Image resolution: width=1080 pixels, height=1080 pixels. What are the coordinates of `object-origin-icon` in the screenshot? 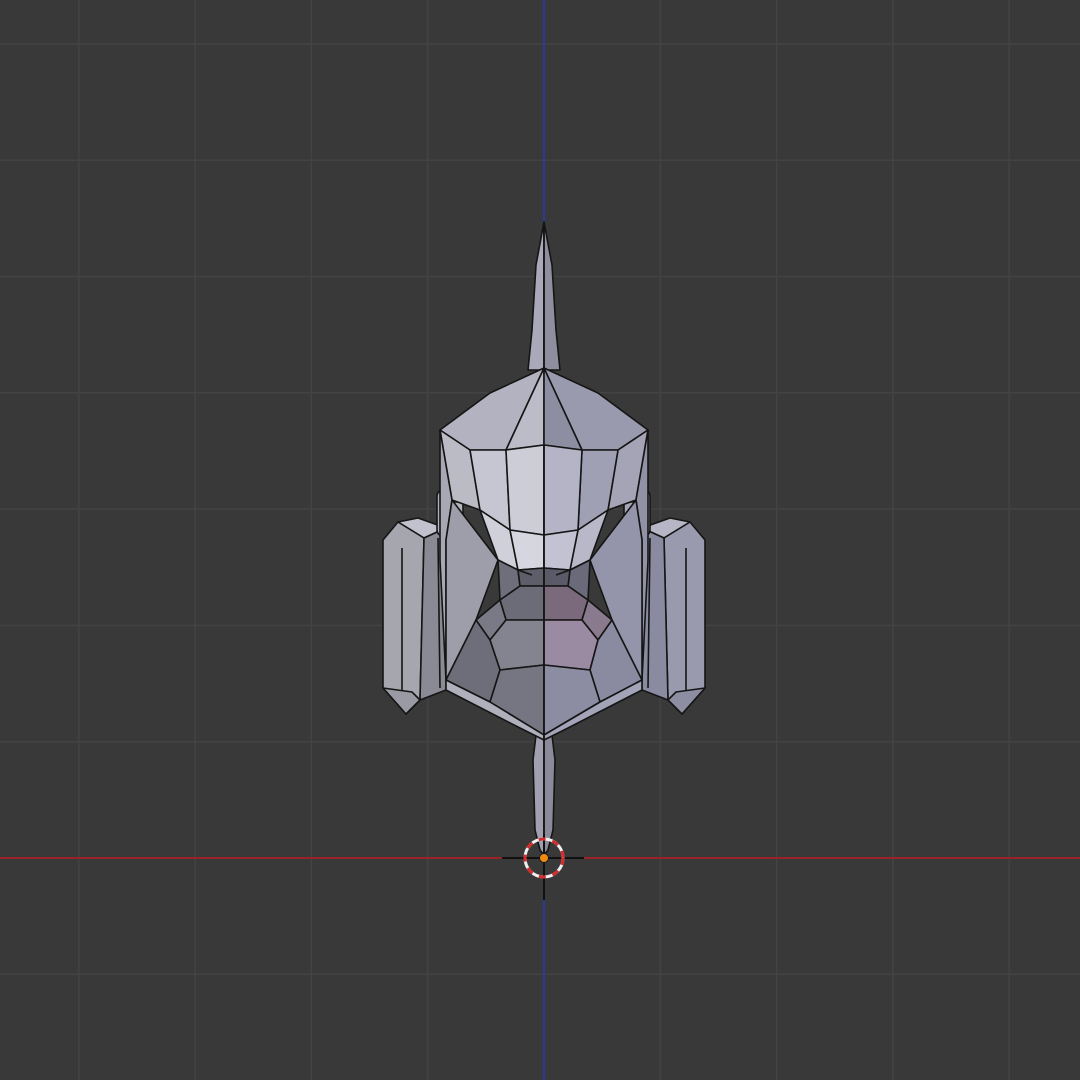 It's located at (544, 858).